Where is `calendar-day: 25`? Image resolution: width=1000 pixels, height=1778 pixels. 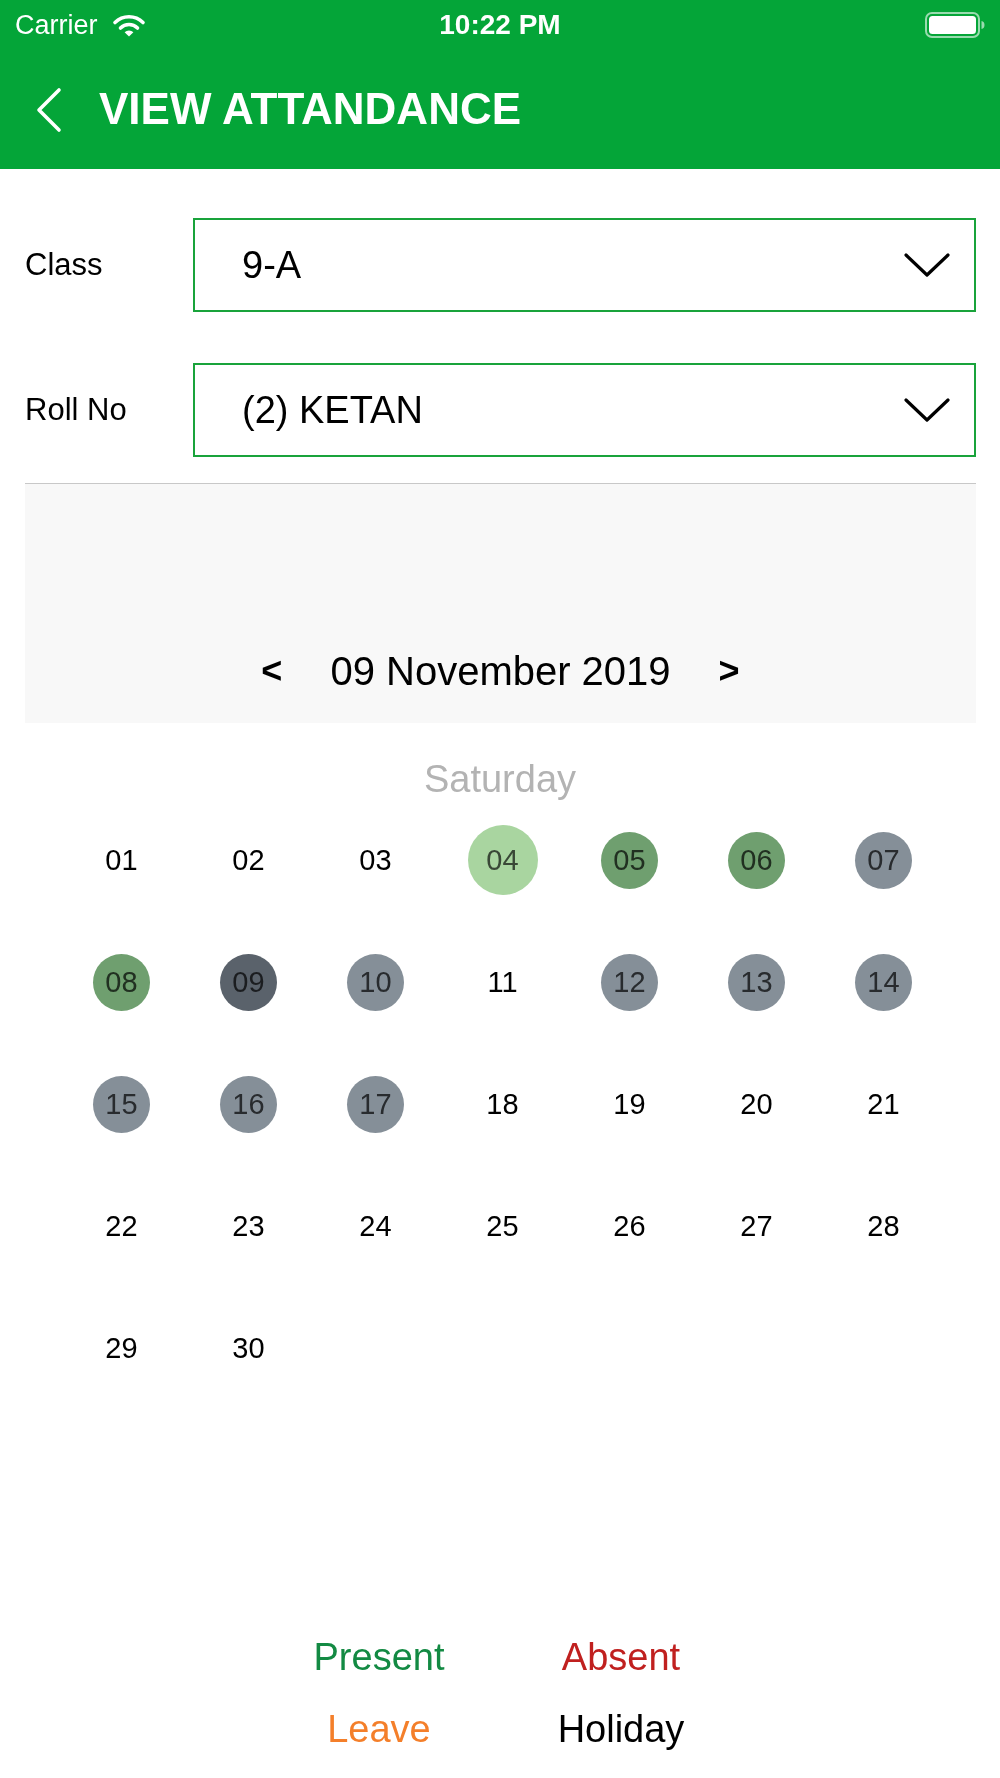
calendar-day: 25 is located at coordinates (502, 1226).